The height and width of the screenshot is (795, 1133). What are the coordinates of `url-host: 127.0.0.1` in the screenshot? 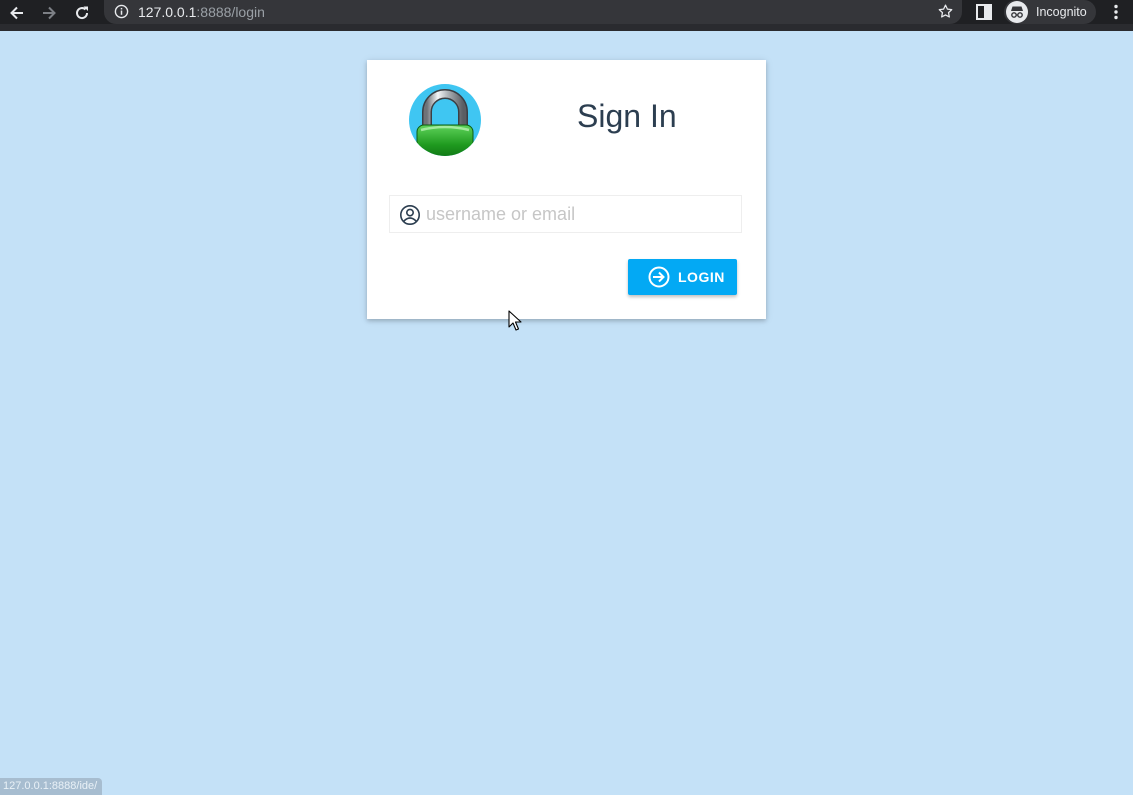 It's located at (167, 12).